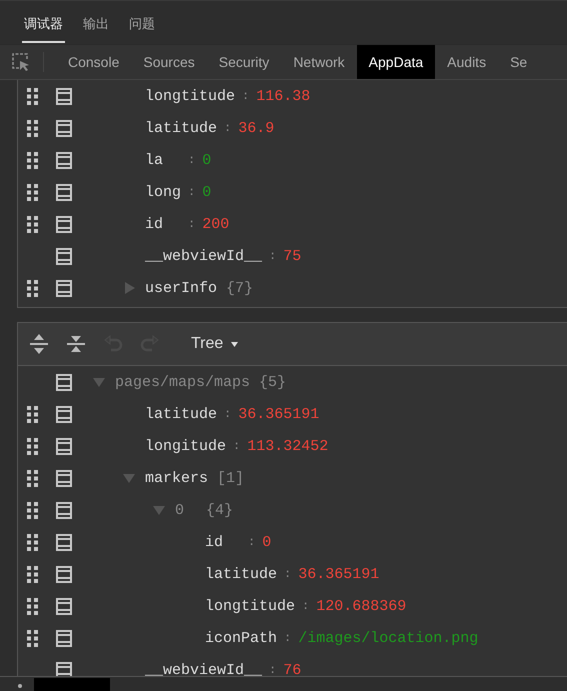 The image size is (567, 691). Describe the element at coordinates (240, 288) in the screenshot. I see `item-count: {7}` at that location.